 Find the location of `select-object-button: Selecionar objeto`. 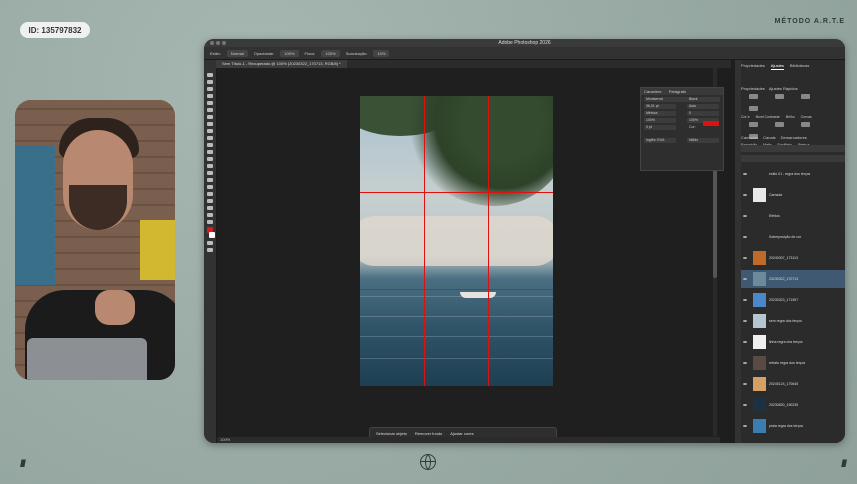

select-object-button: Selecionar objeto is located at coordinates (391, 433).